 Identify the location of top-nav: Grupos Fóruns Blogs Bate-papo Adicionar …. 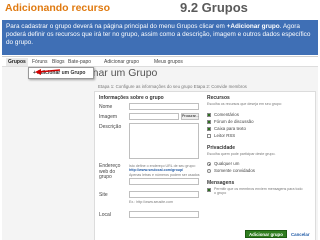
(160, 62).